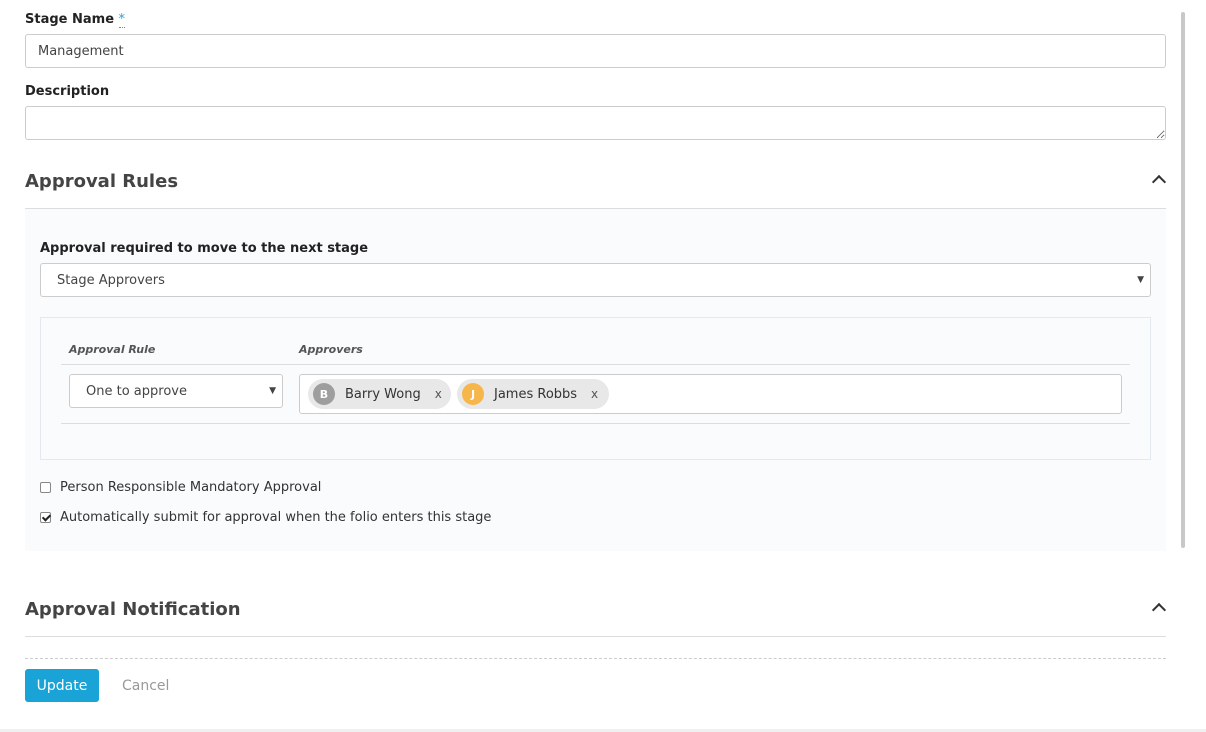 This screenshot has height=732, width=1206. I want to click on avatar: J, so click(473, 394).